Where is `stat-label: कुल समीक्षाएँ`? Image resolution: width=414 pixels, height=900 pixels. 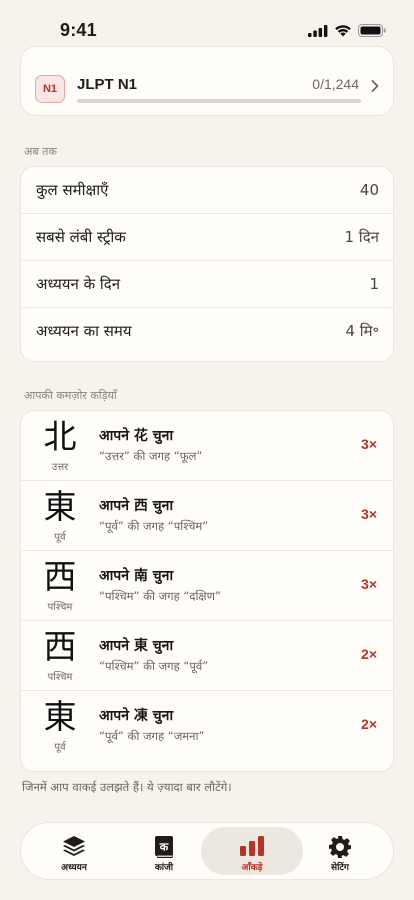 stat-label: कुल समीक्षाएँ is located at coordinates (72, 190).